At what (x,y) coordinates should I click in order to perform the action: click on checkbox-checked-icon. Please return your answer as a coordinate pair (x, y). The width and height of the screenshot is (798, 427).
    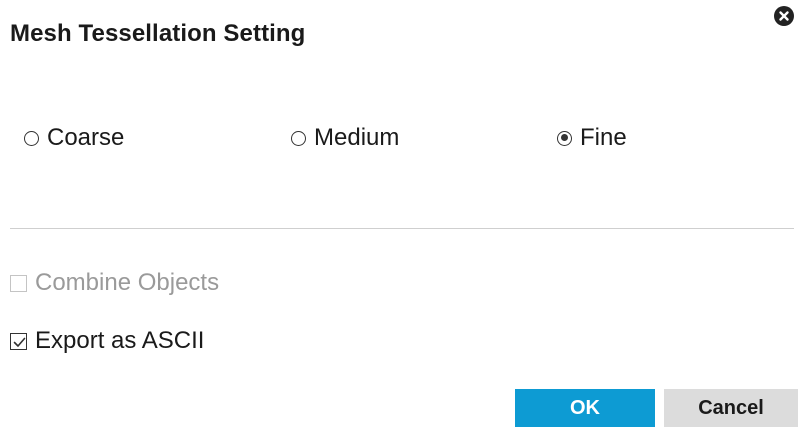
    Looking at the image, I should click on (18, 341).